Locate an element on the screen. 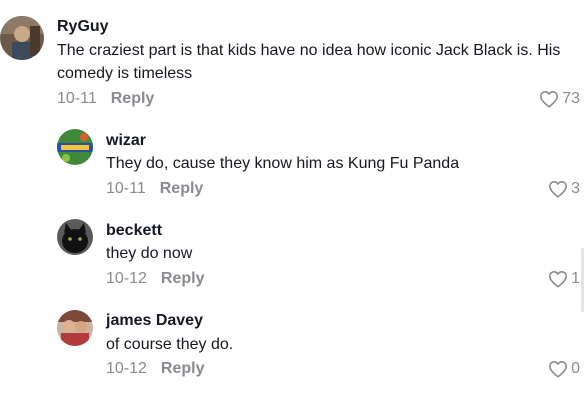  comment-text: they do now is located at coordinates (149, 253).